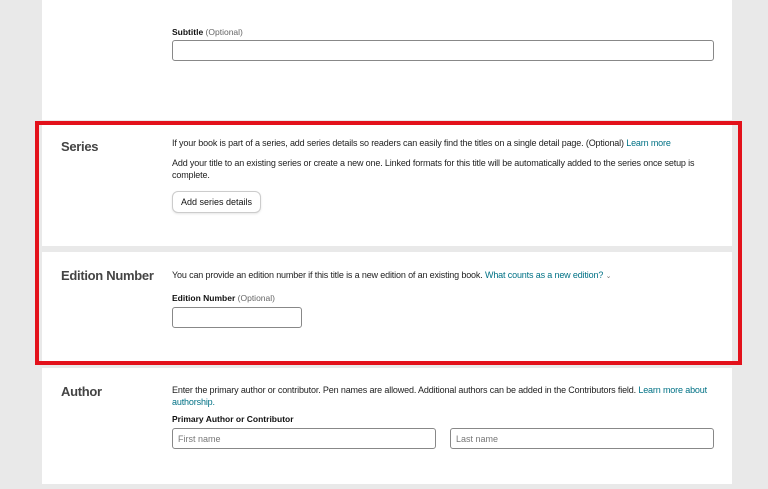 The width and height of the screenshot is (768, 489). What do you see at coordinates (233, 419) in the screenshot?
I see `primary-author-label: Primary Author or Contributor` at bounding box center [233, 419].